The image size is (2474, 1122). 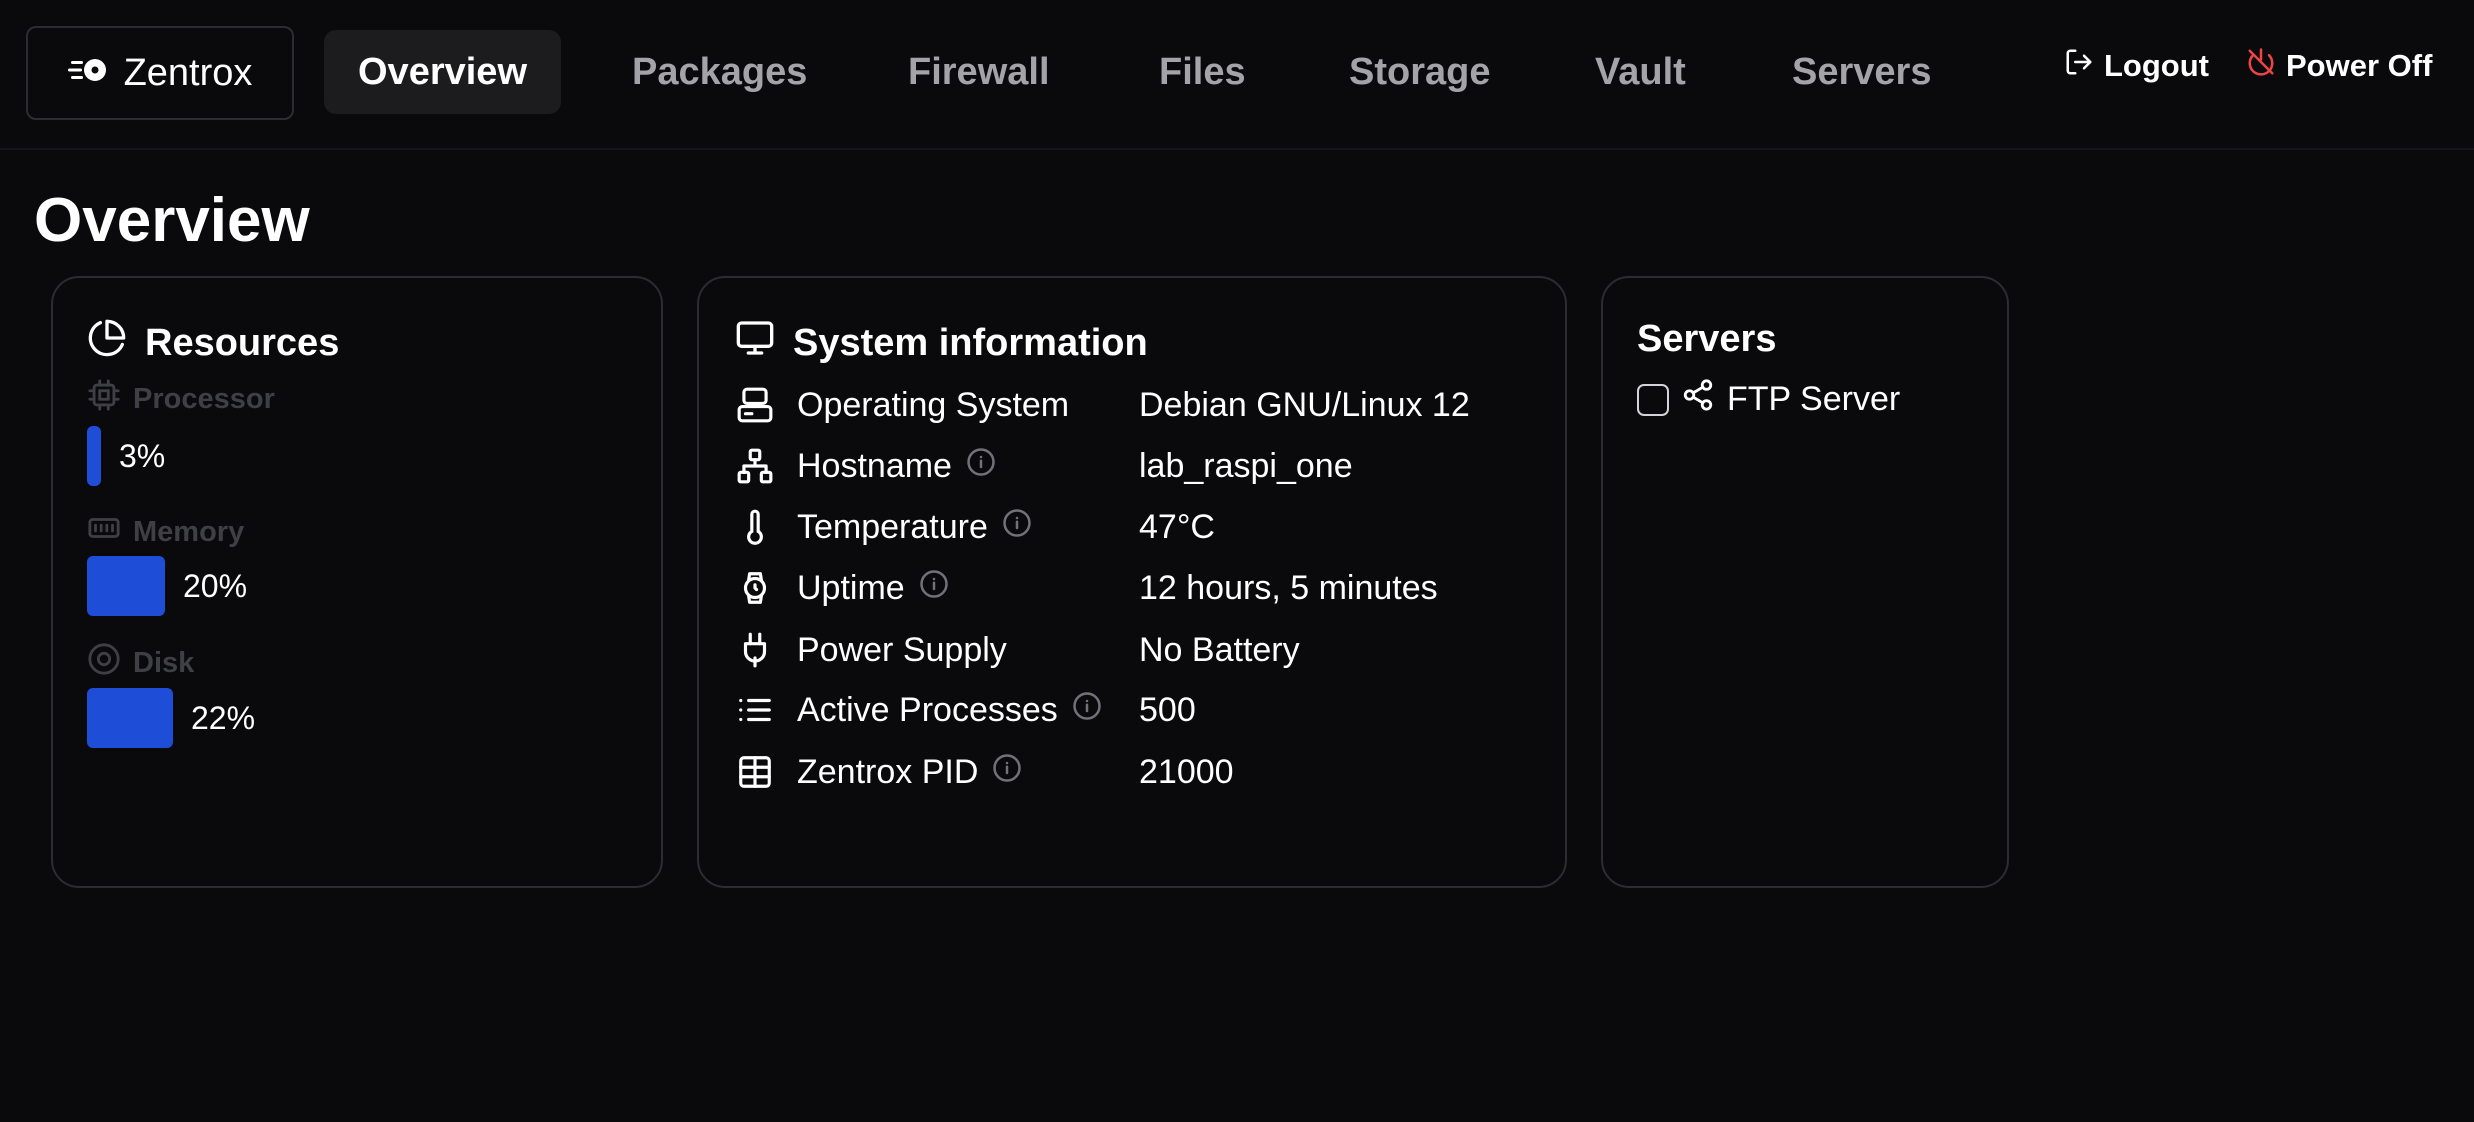 What do you see at coordinates (104, 663) in the screenshot?
I see `disk-icon` at bounding box center [104, 663].